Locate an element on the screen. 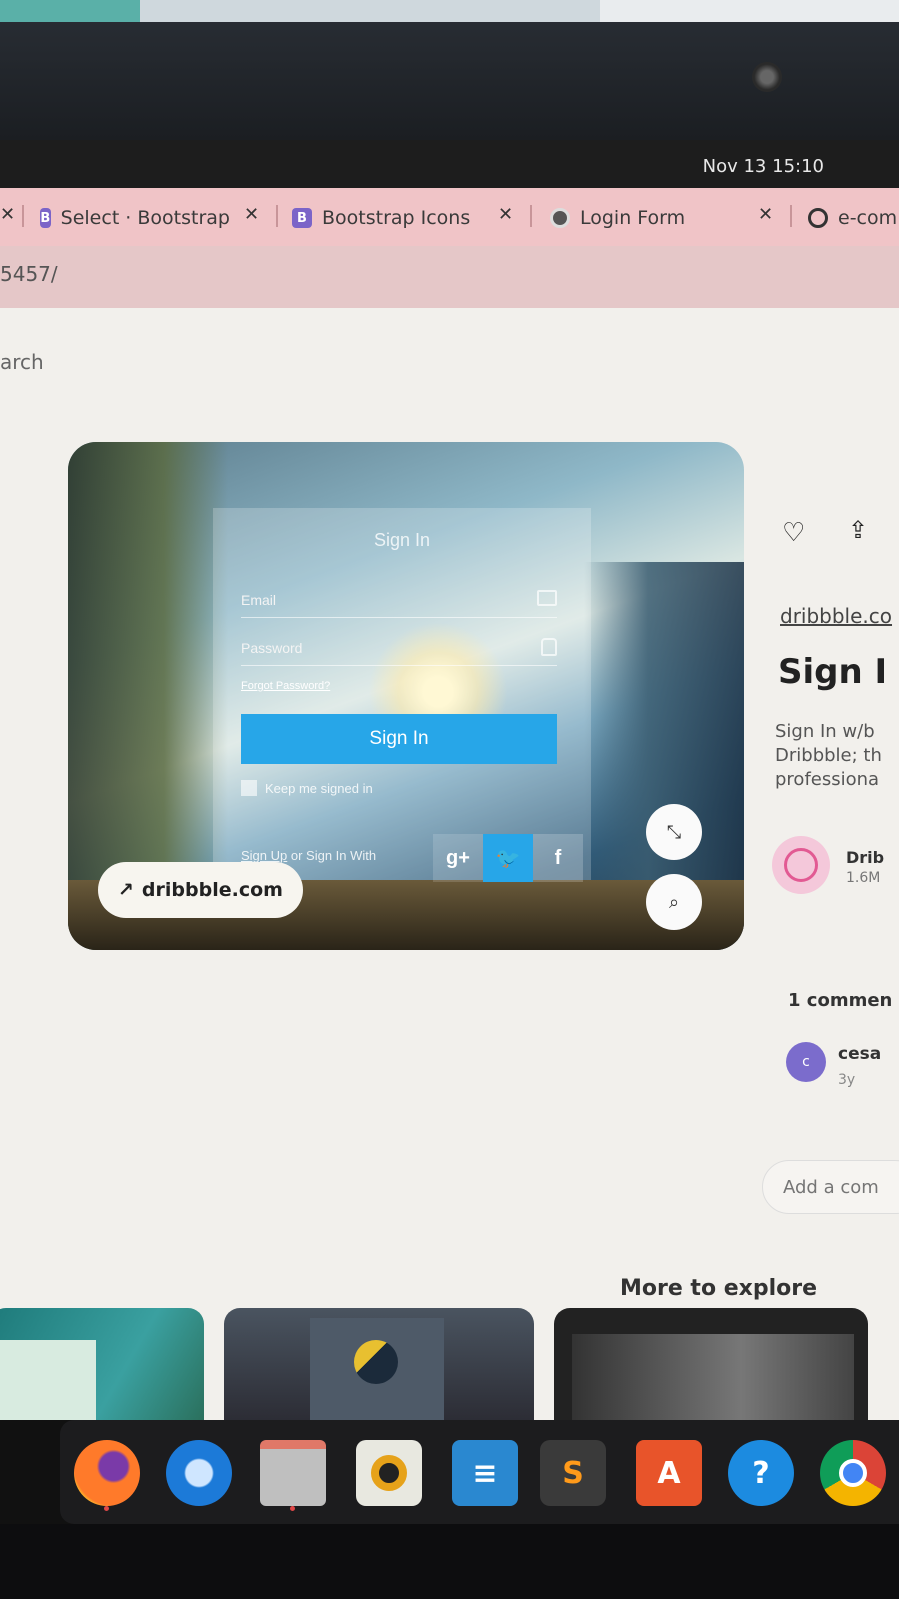  keep-label: Keep me signed in is located at coordinates (319, 788).